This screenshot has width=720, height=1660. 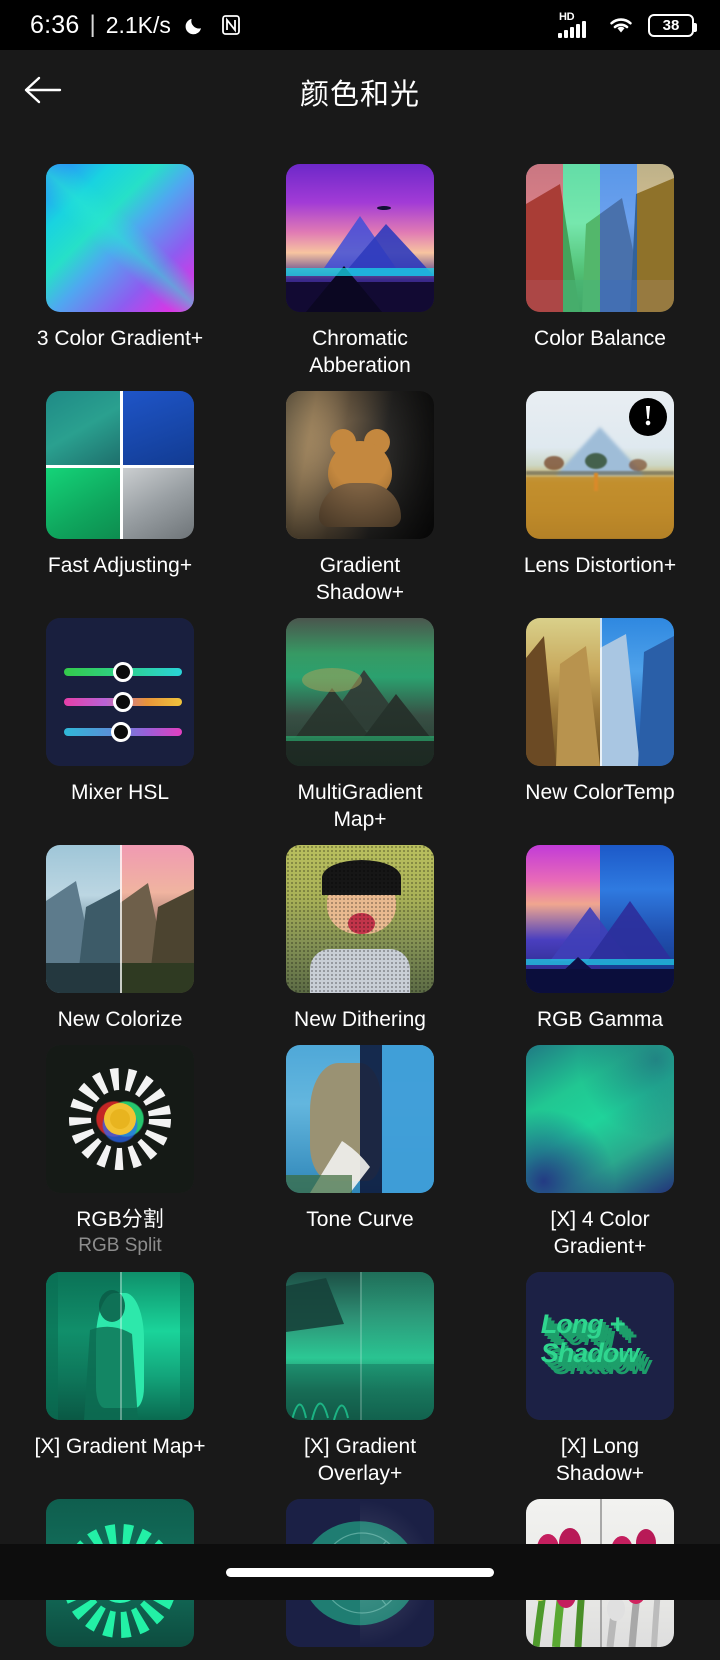 I want to click on status-time: 6:36, so click(x=55, y=24).